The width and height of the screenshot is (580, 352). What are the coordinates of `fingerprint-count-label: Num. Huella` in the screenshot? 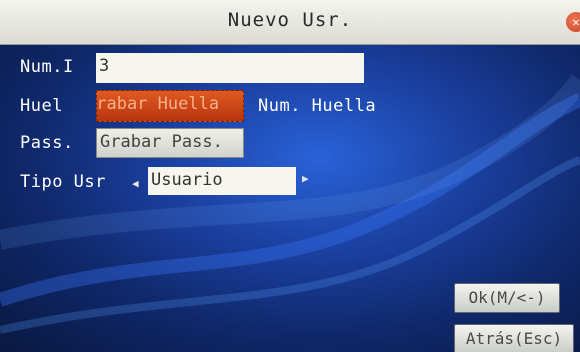 It's located at (317, 106).